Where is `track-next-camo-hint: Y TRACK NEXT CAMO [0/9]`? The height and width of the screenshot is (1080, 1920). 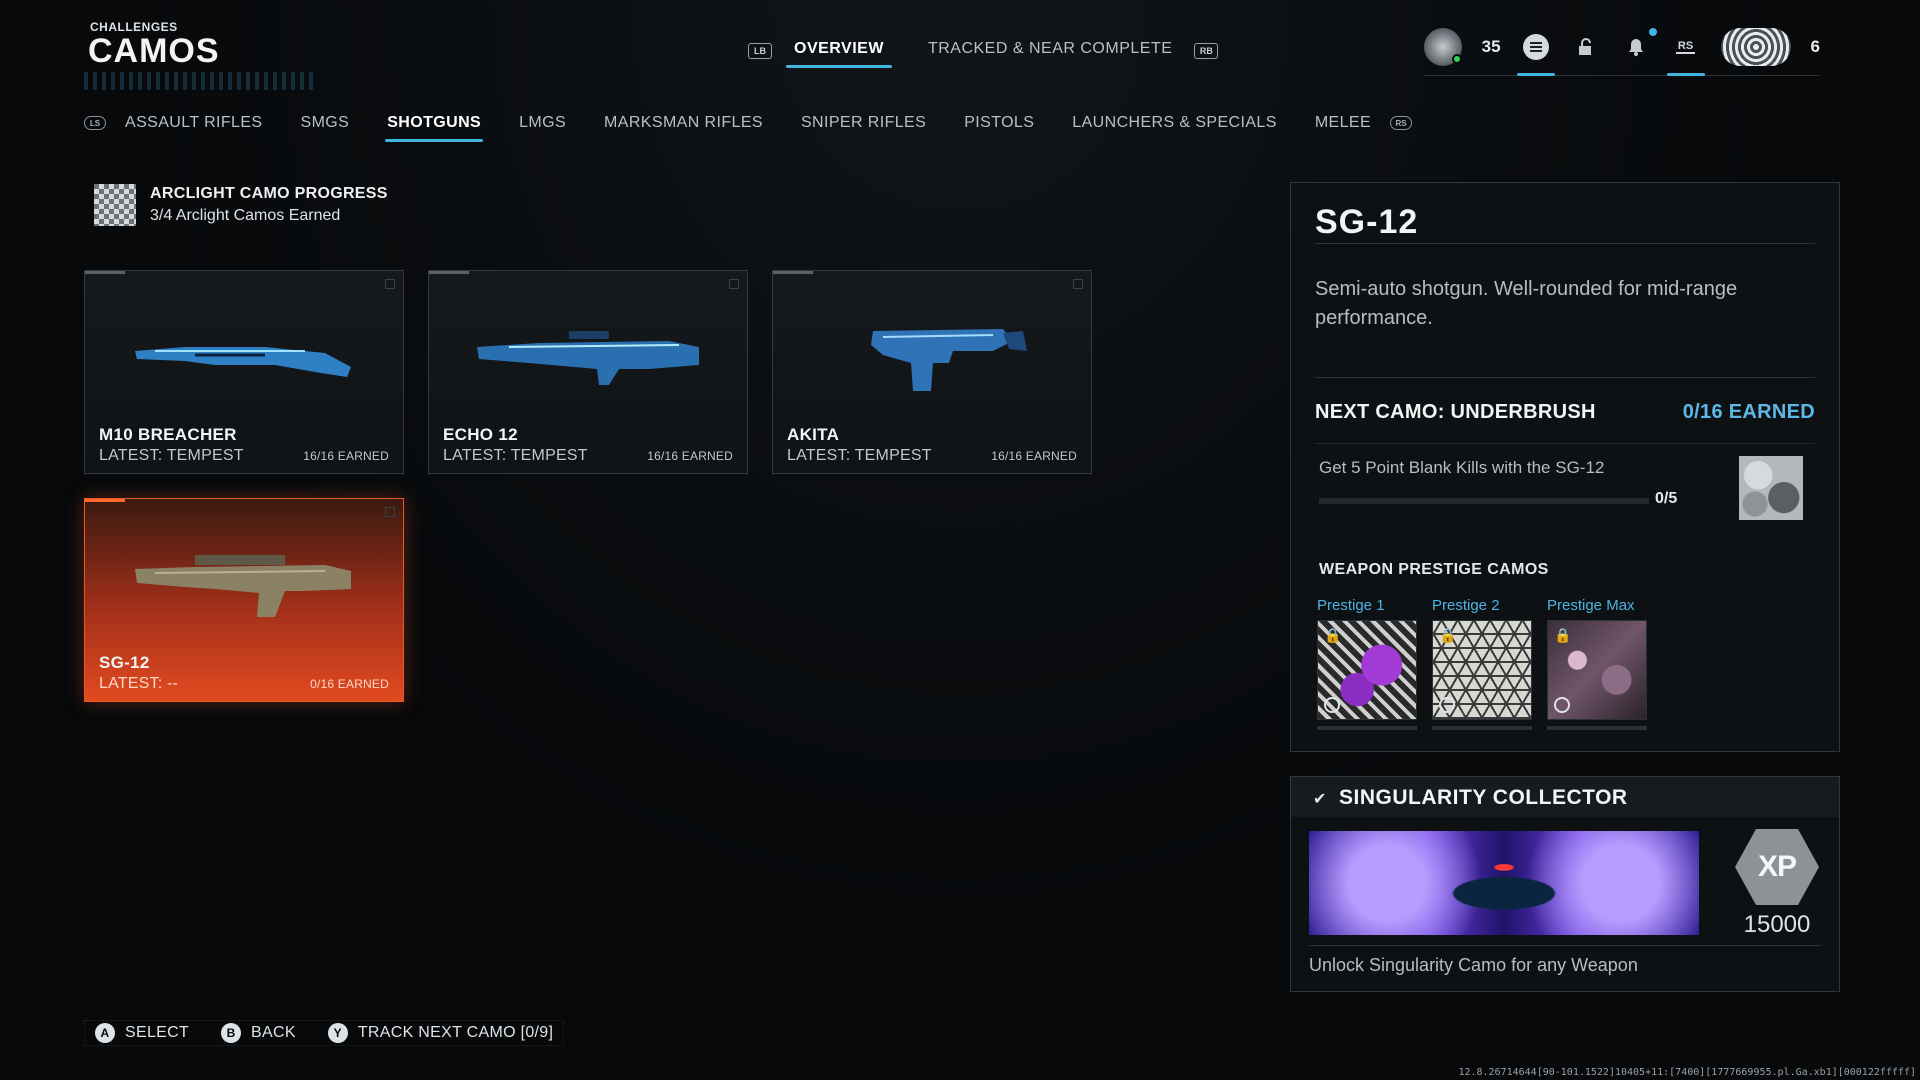 track-next-camo-hint: Y TRACK NEXT CAMO [0/9] is located at coordinates (440, 1033).